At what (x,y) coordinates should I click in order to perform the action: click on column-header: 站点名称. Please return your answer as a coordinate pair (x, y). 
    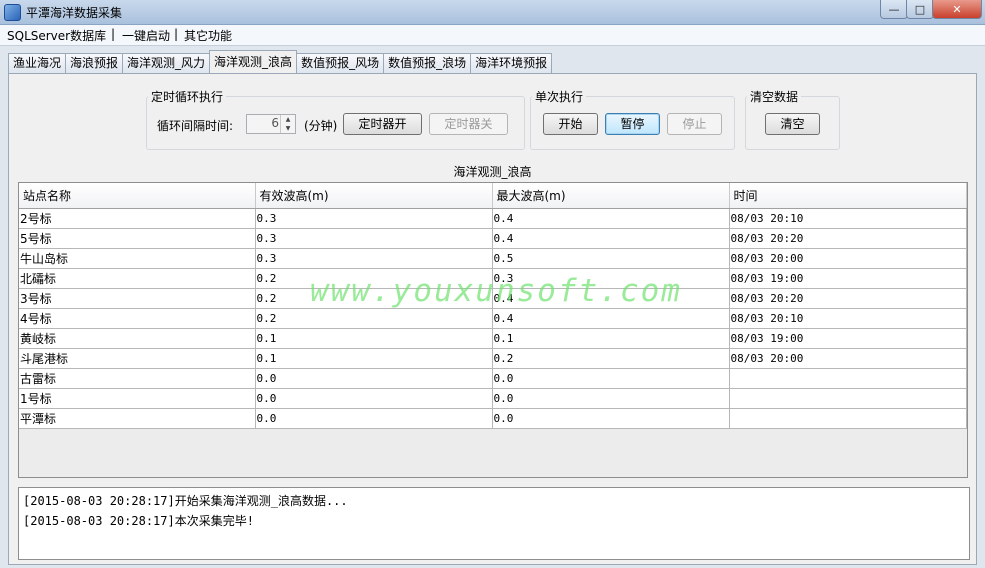
    Looking at the image, I should click on (137, 196).